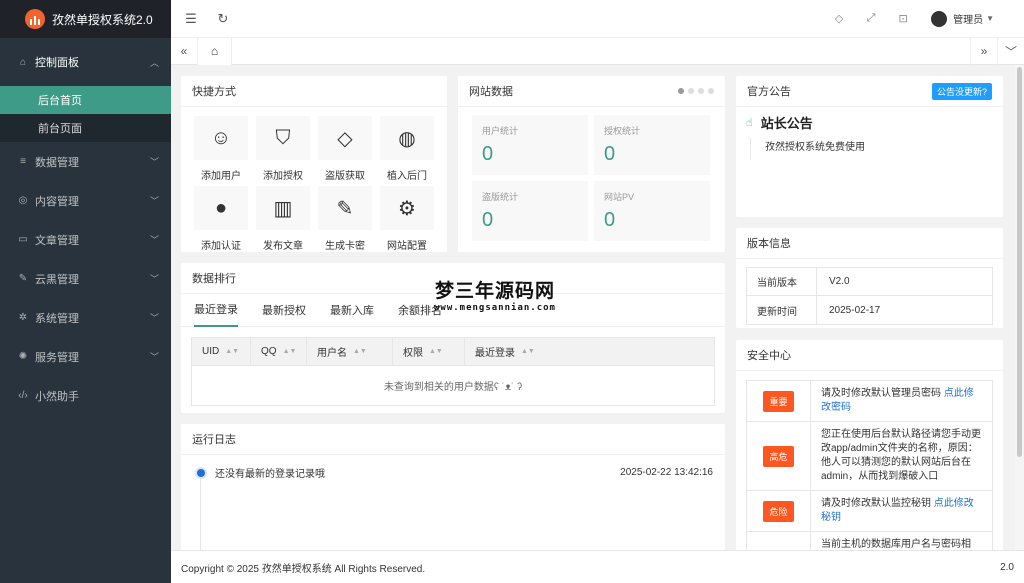  I want to click on stat-licenses: 授权统计 0, so click(652, 145).